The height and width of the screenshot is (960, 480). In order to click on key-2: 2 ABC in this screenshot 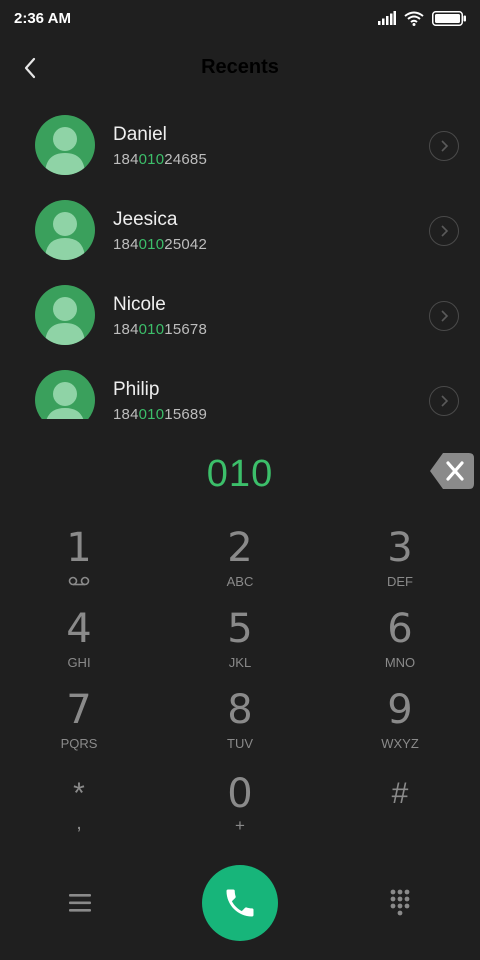, I will do `click(240, 562)`.